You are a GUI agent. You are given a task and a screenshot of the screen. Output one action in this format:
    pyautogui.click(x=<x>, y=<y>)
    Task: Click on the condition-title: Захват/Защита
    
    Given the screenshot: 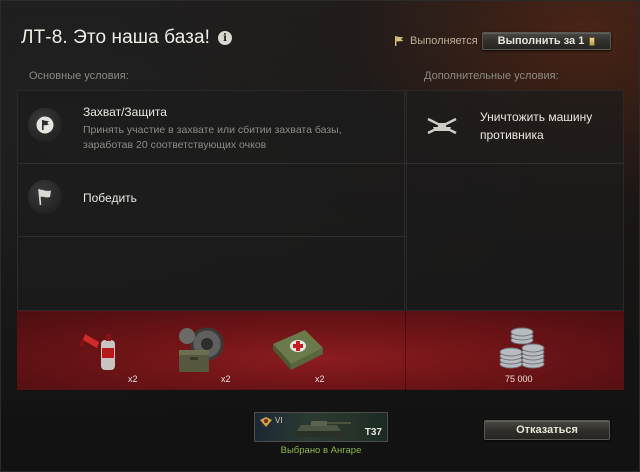 What is the action you would take?
    pyautogui.click(x=125, y=112)
    